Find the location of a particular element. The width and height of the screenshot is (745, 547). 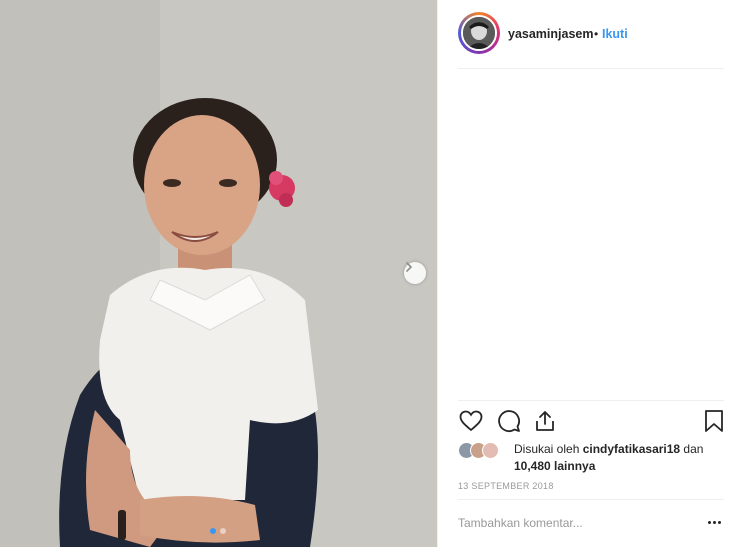

more-options-button is located at coordinates (714, 522).